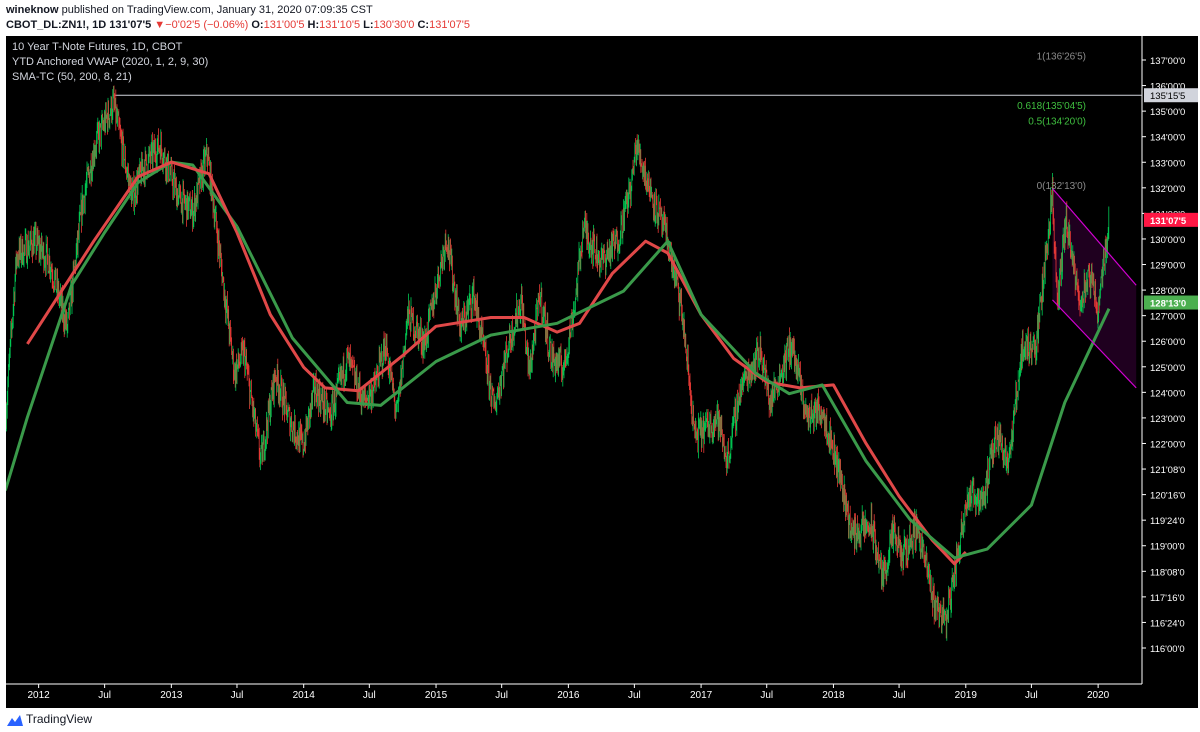  Describe the element at coordinates (257, 25) in the screenshot. I see `open-label: O:` at that location.